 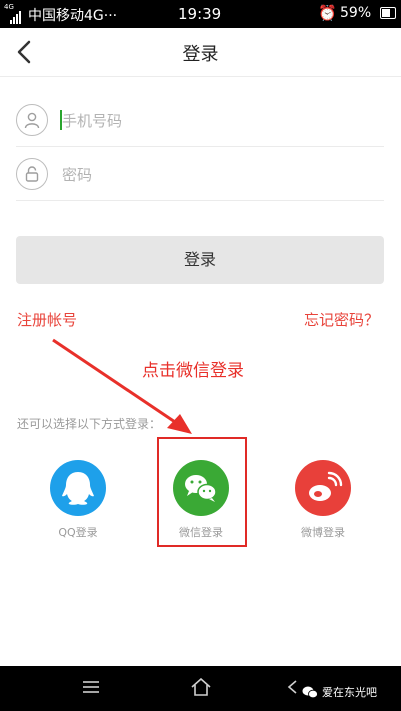 I want to click on battery-percentage: 59%, so click(x=356, y=13).